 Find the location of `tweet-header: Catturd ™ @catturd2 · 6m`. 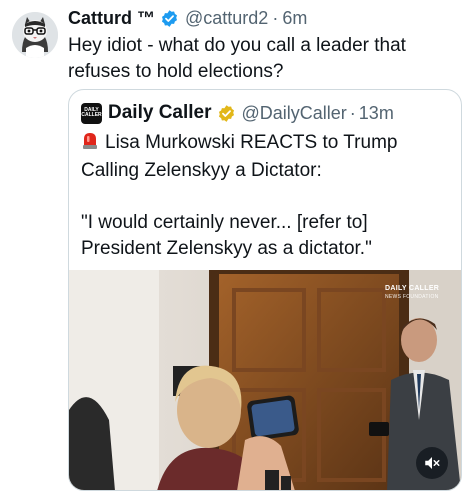

tweet-header: Catturd ™ @catturd2 · 6m is located at coordinates (187, 18).